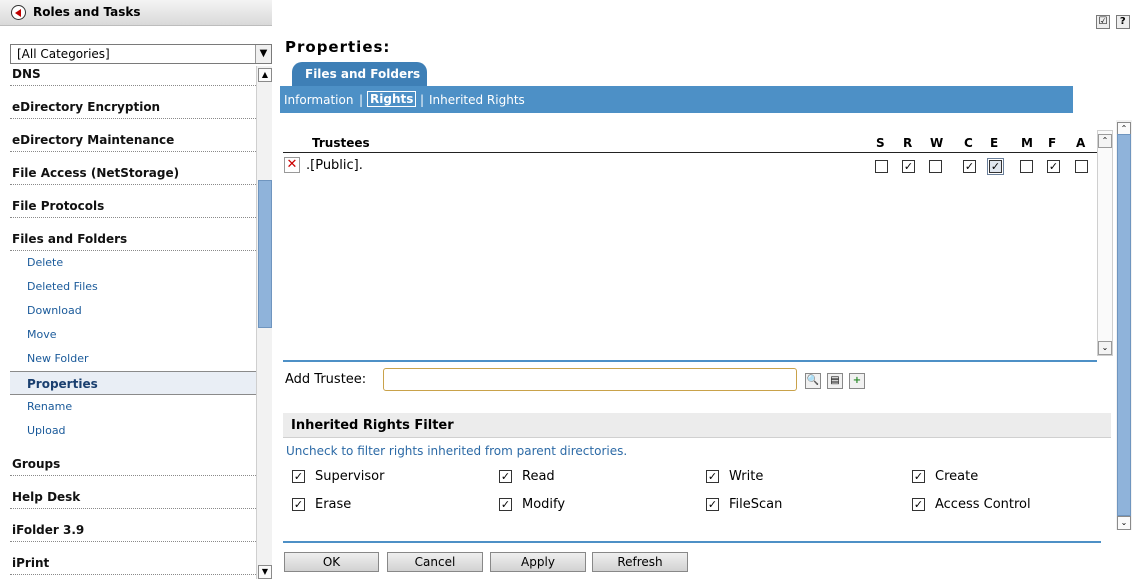 Image resolution: width=1132 pixels, height=579 pixels. What do you see at coordinates (133, 234) in the screenshot?
I see `nav-category-files-and-folders: Files and Folders` at bounding box center [133, 234].